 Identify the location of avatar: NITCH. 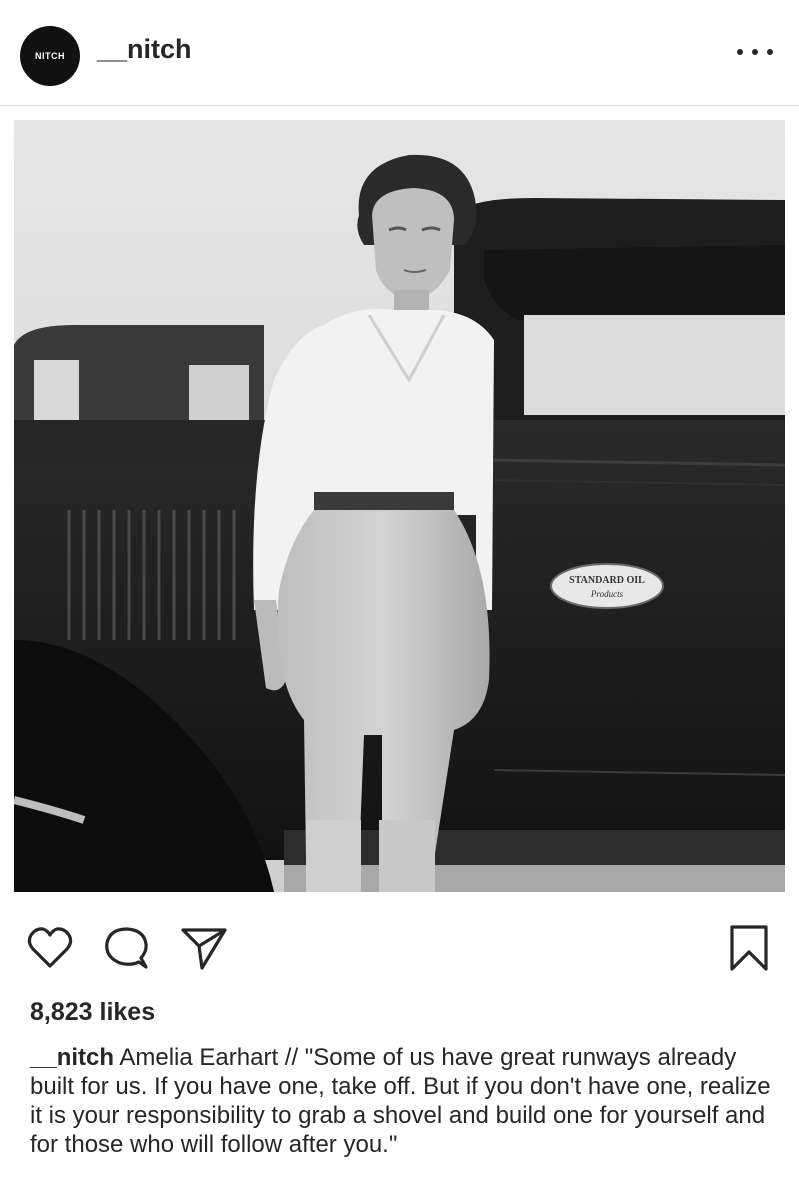
(50, 56).